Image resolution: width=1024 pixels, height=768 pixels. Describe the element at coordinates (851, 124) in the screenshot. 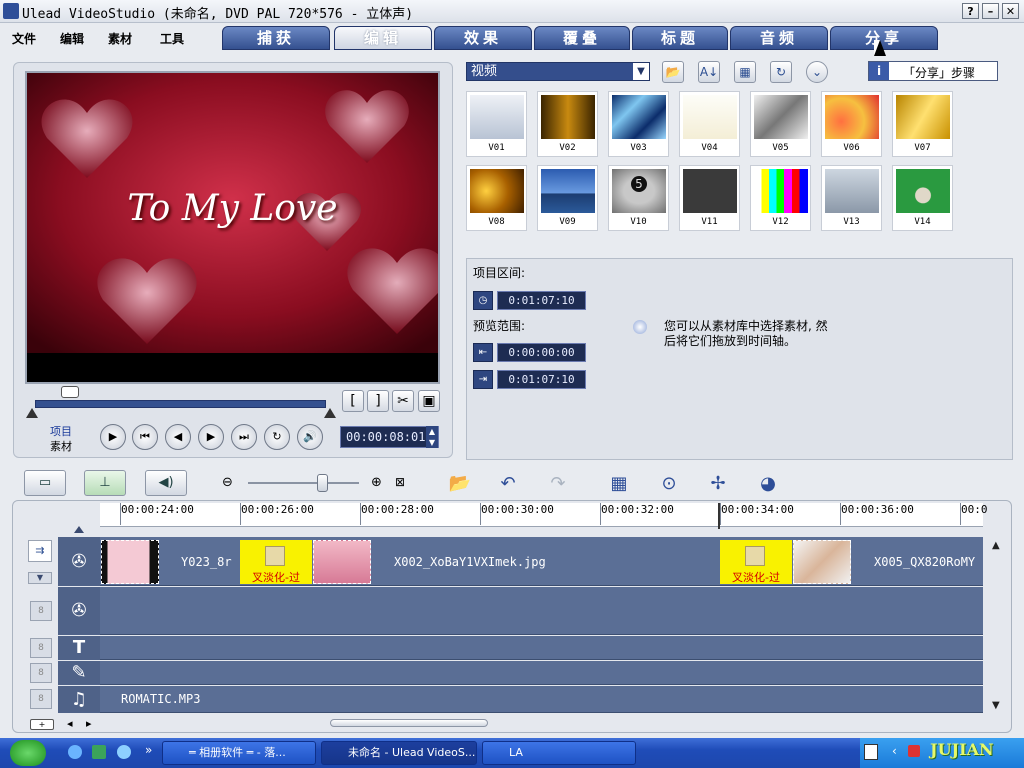

I see `library-thumb: V06` at that location.